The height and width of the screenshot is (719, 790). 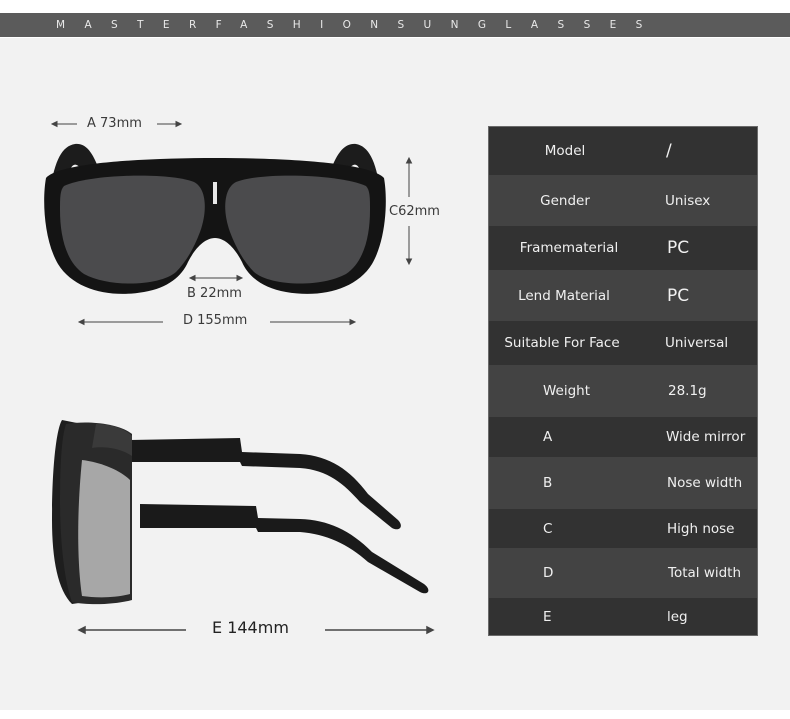 I want to click on spec-label: E, so click(x=547, y=616).